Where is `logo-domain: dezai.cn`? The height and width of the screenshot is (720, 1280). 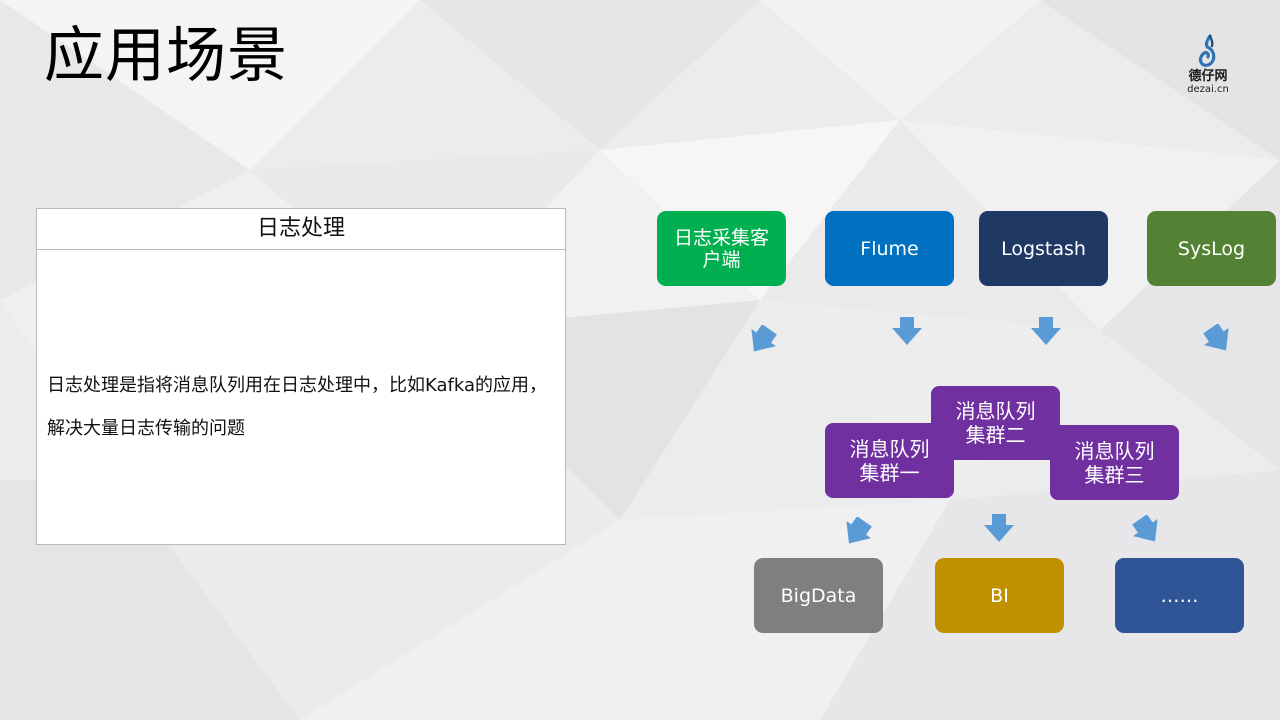 logo-domain: dezai.cn is located at coordinates (1208, 89).